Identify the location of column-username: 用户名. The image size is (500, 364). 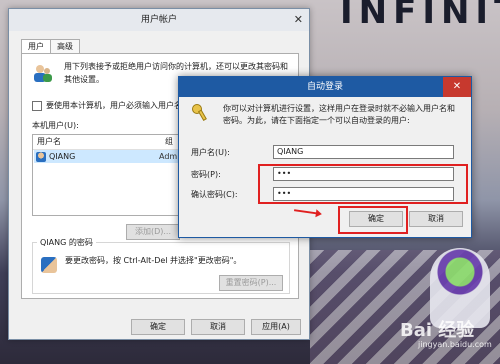
(97, 142).